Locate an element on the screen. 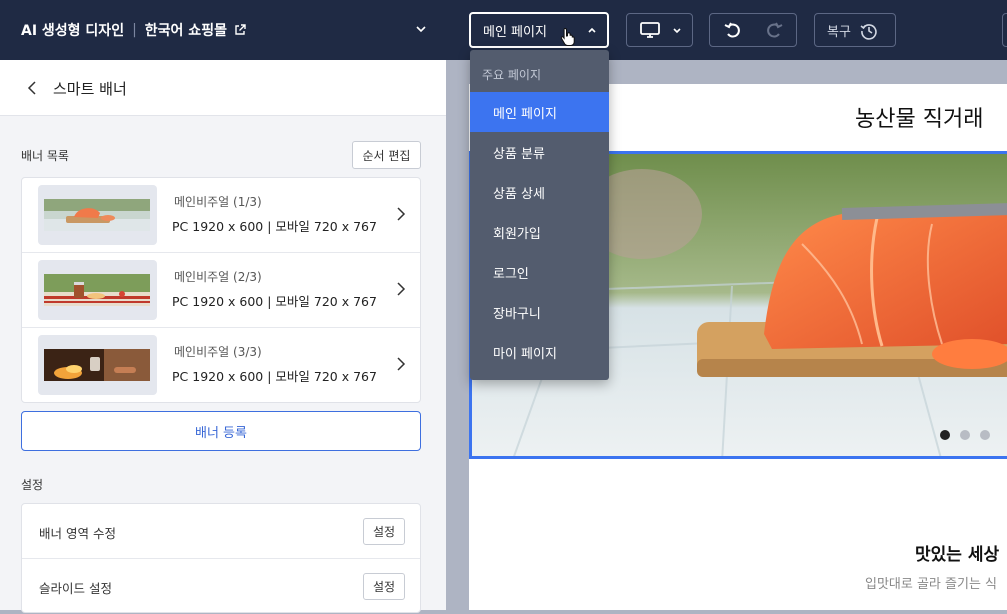 The image size is (1007, 614). shop-name: 한국어 쇼핑몰 is located at coordinates (186, 30).